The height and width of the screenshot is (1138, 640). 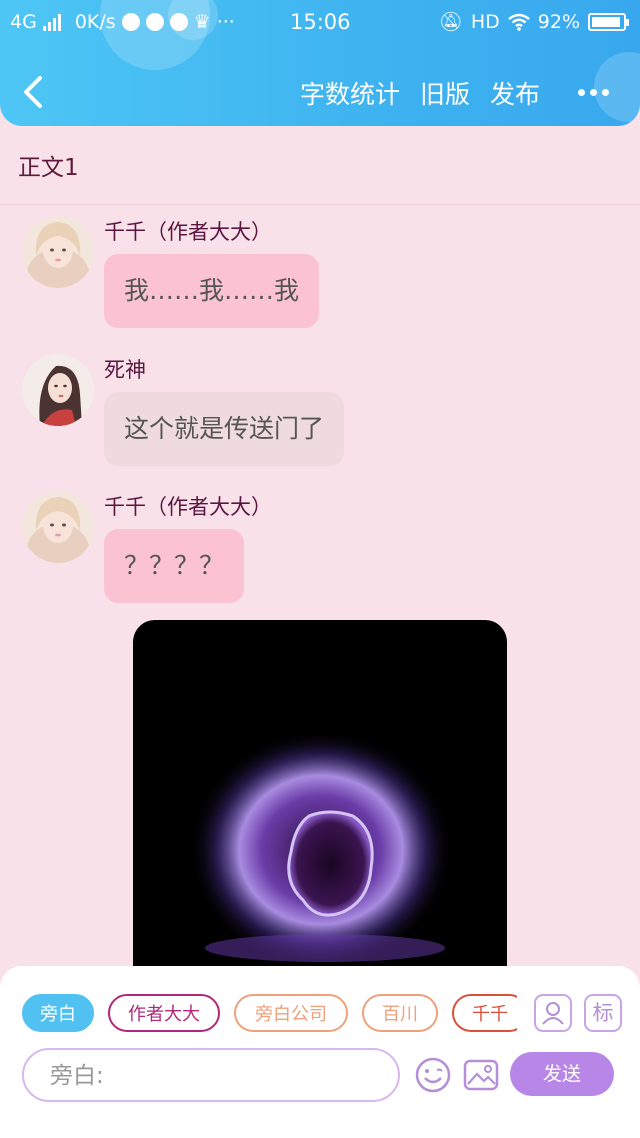 I want to click on video-notify-icon, so click(x=178, y=22).